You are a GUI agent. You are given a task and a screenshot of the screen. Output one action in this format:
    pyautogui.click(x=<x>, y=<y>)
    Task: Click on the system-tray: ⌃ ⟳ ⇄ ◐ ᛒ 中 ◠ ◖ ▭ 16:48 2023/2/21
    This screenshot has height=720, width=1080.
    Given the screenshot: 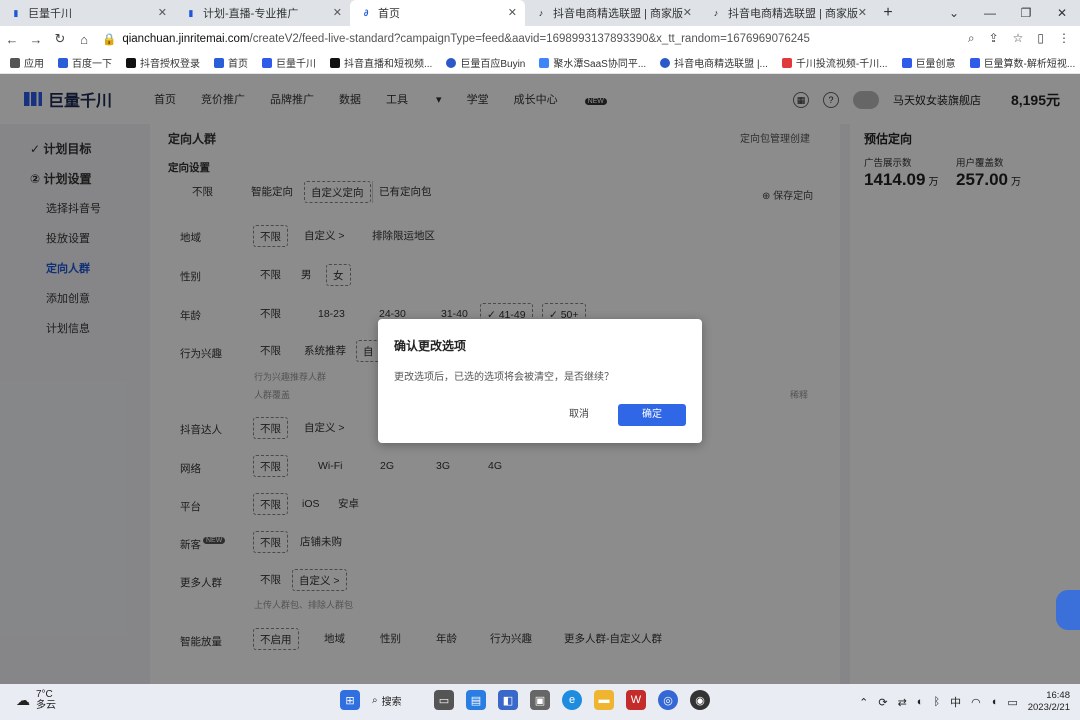 What is the action you would take?
    pyautogui.click(x=964, y=702)
    